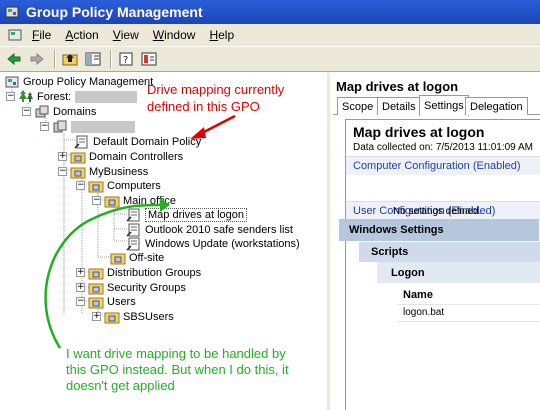 This screenshot has width=540, height=410. What do you see at coordinates (358, 106) in the screenshot?
I see `tab-scope: Scope` at bounding box center [358, 106].